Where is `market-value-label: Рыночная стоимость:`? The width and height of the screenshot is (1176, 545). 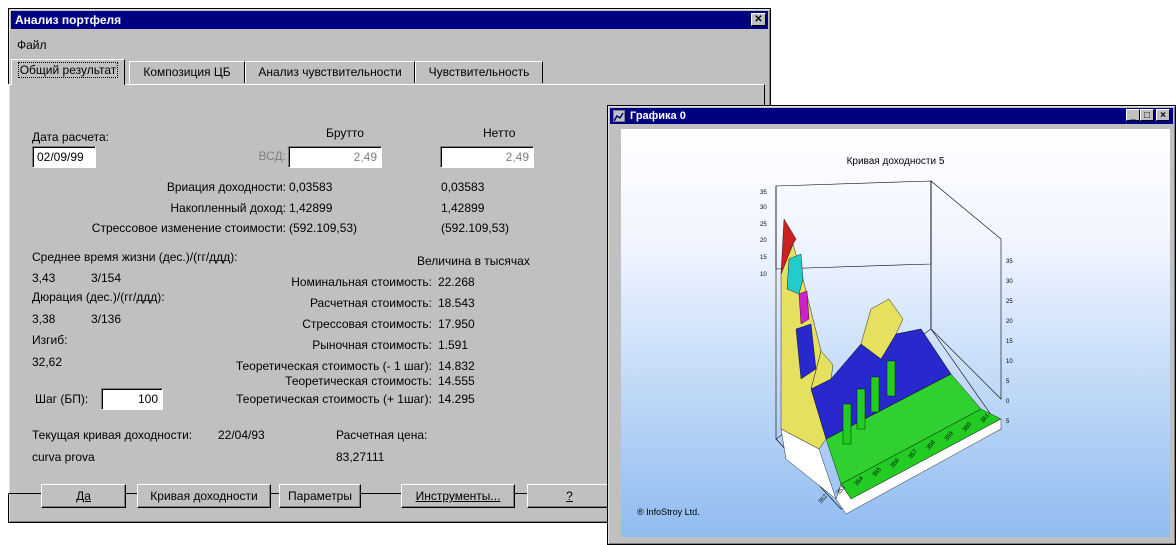 market-value-label: Рыночная стоимость: is located at coordinates (372, 345).